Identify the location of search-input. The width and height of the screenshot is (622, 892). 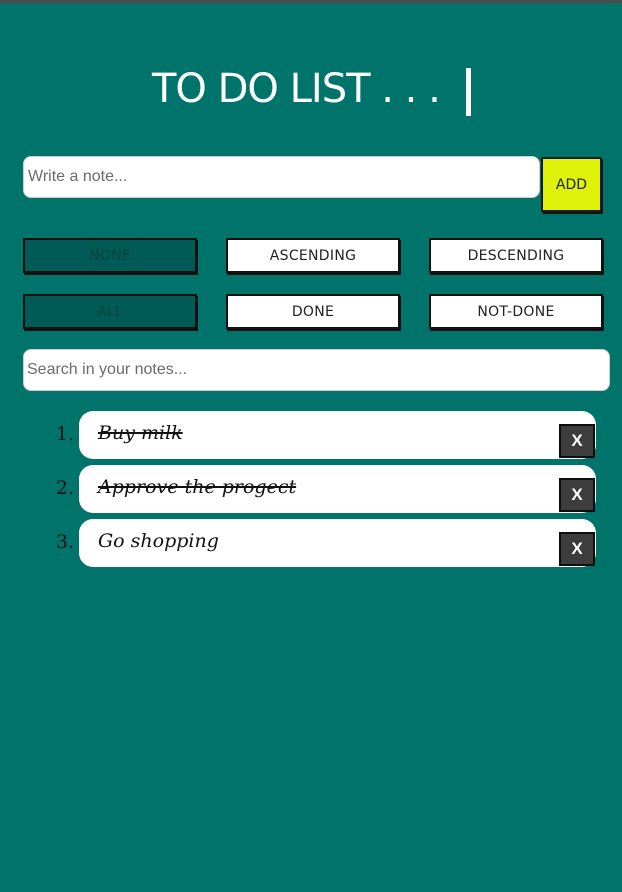
(316, 370).